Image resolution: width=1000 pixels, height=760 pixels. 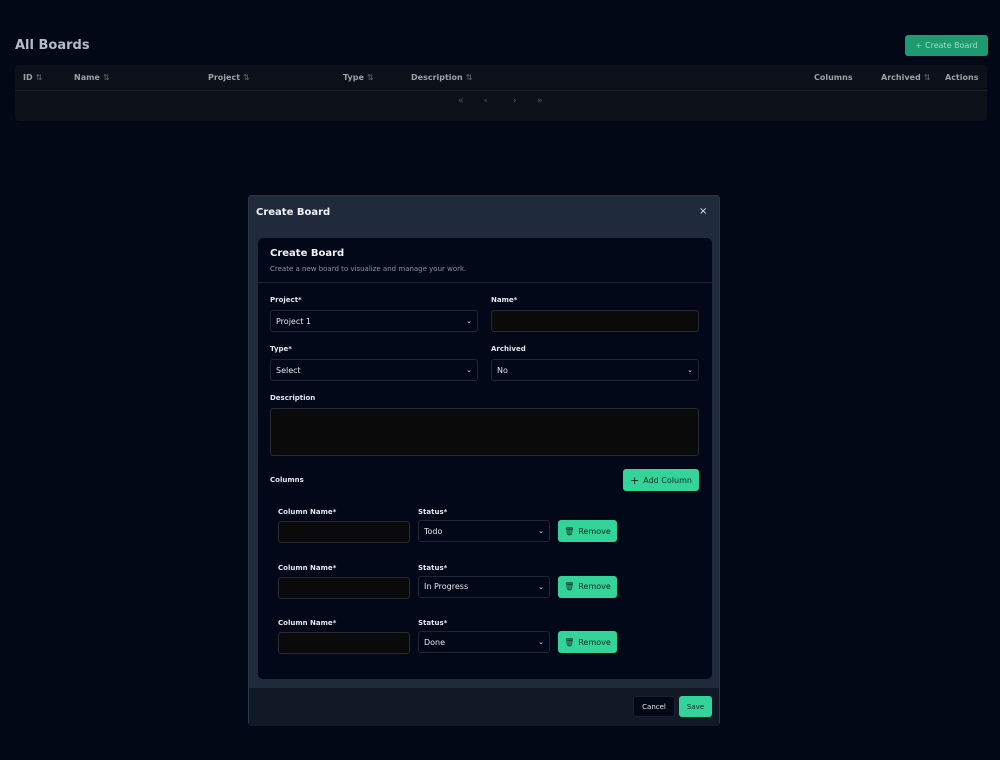 I want to click on status-select: Todo ⌄, so click(x=484, y=531).